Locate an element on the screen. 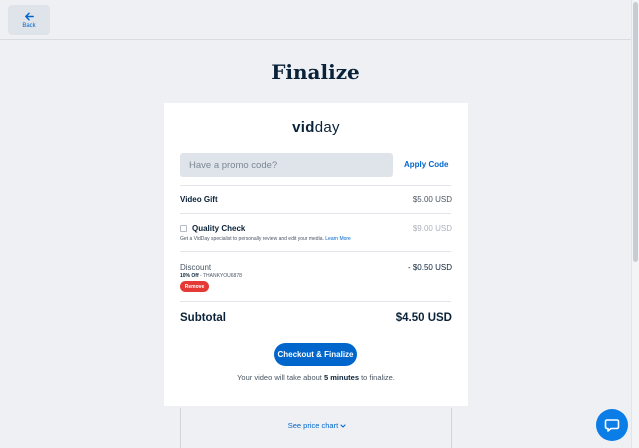 Image resolution: width=639 pixels, height=448 pixels. back-button: Back is located at coordinates (29, 20).